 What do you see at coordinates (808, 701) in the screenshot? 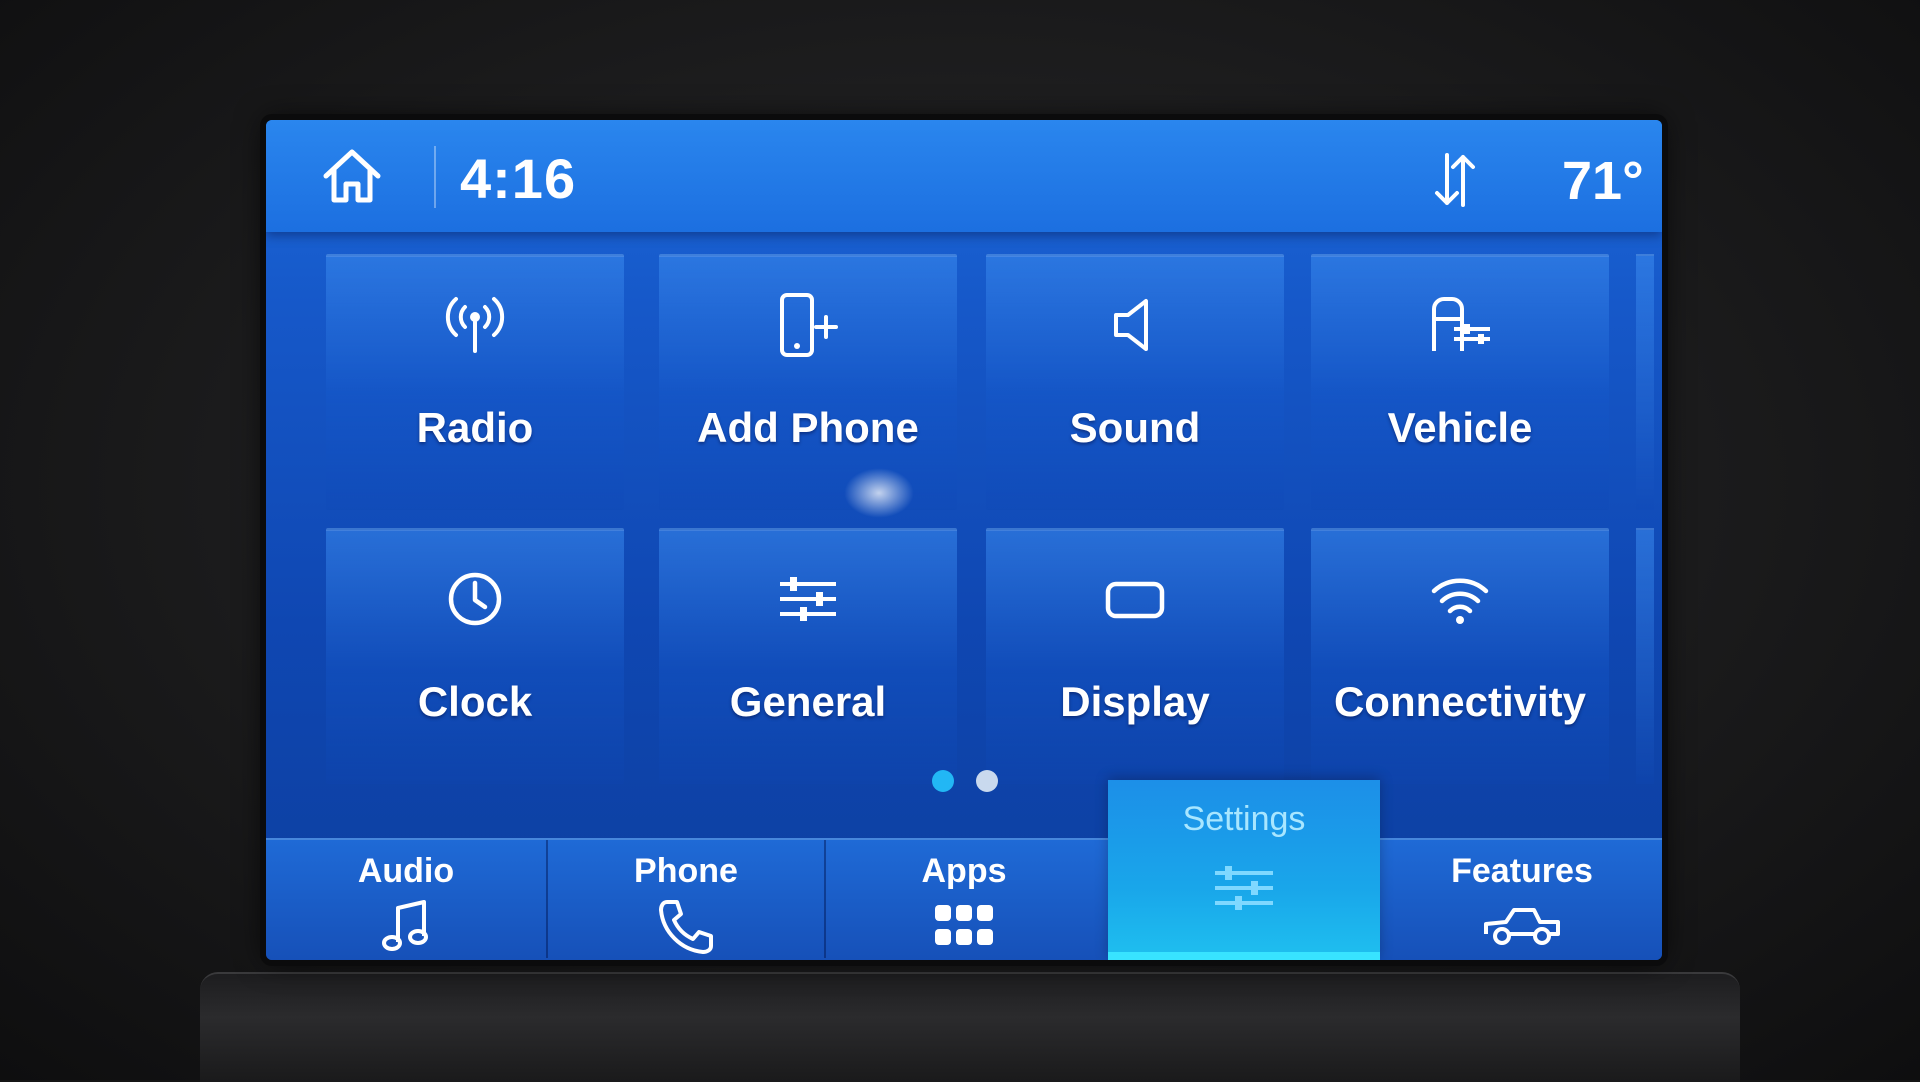
I see `tile-label: General` at bounding box center [808, 701].